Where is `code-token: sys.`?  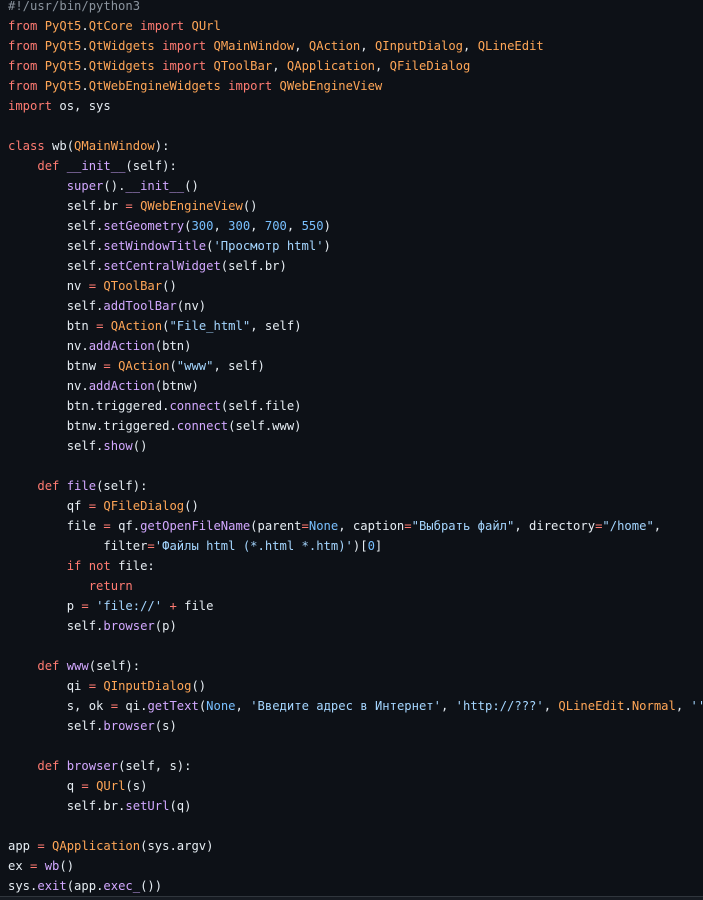 code-token: sys. is located at coordinates (23, 886).